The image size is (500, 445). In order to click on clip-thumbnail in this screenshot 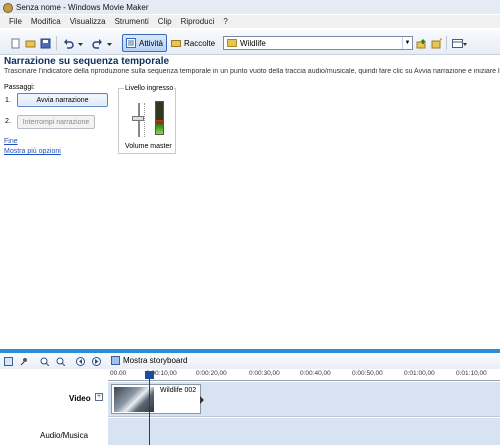, I will do `click(134, 399)`.